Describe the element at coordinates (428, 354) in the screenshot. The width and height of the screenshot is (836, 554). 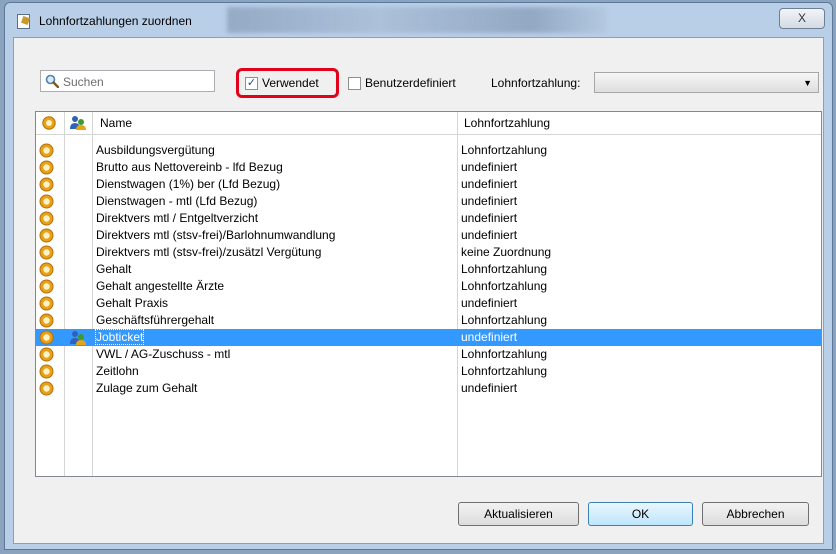
I see `table-row: VWL / AG-Zuschuss - mtl Lohnfortzahlung` at that location.